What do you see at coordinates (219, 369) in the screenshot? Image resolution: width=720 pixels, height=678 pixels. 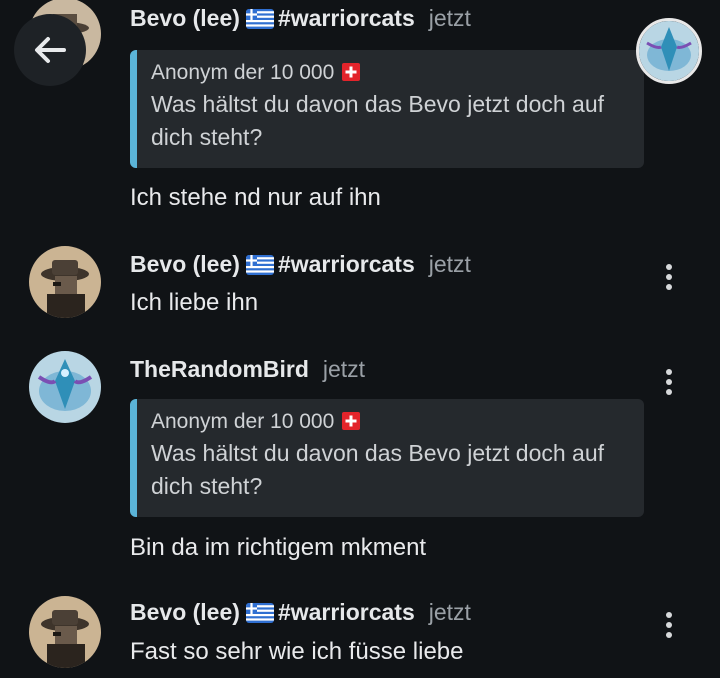 I see `author-name: TheRandomBird` at bounding box center [219, 369].